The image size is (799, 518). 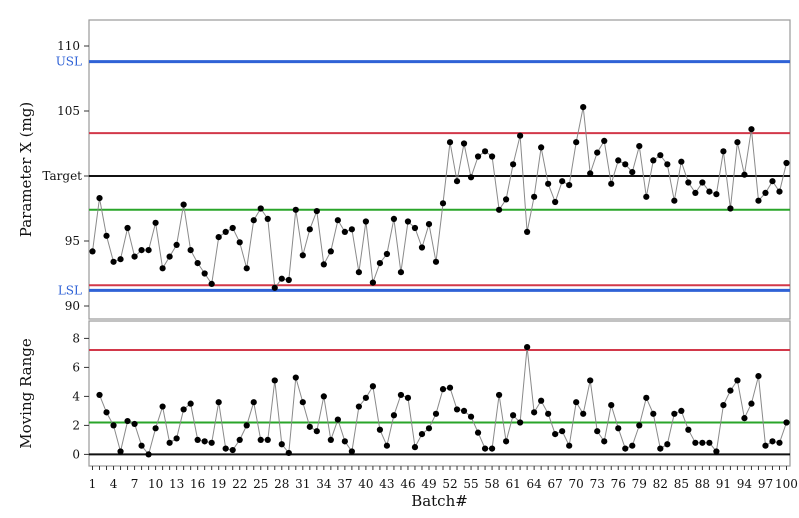 What do you see at coordinates (76, 396) in the screenshot?
I see `y-tick-label: 4` at bounding box center [76, 396].